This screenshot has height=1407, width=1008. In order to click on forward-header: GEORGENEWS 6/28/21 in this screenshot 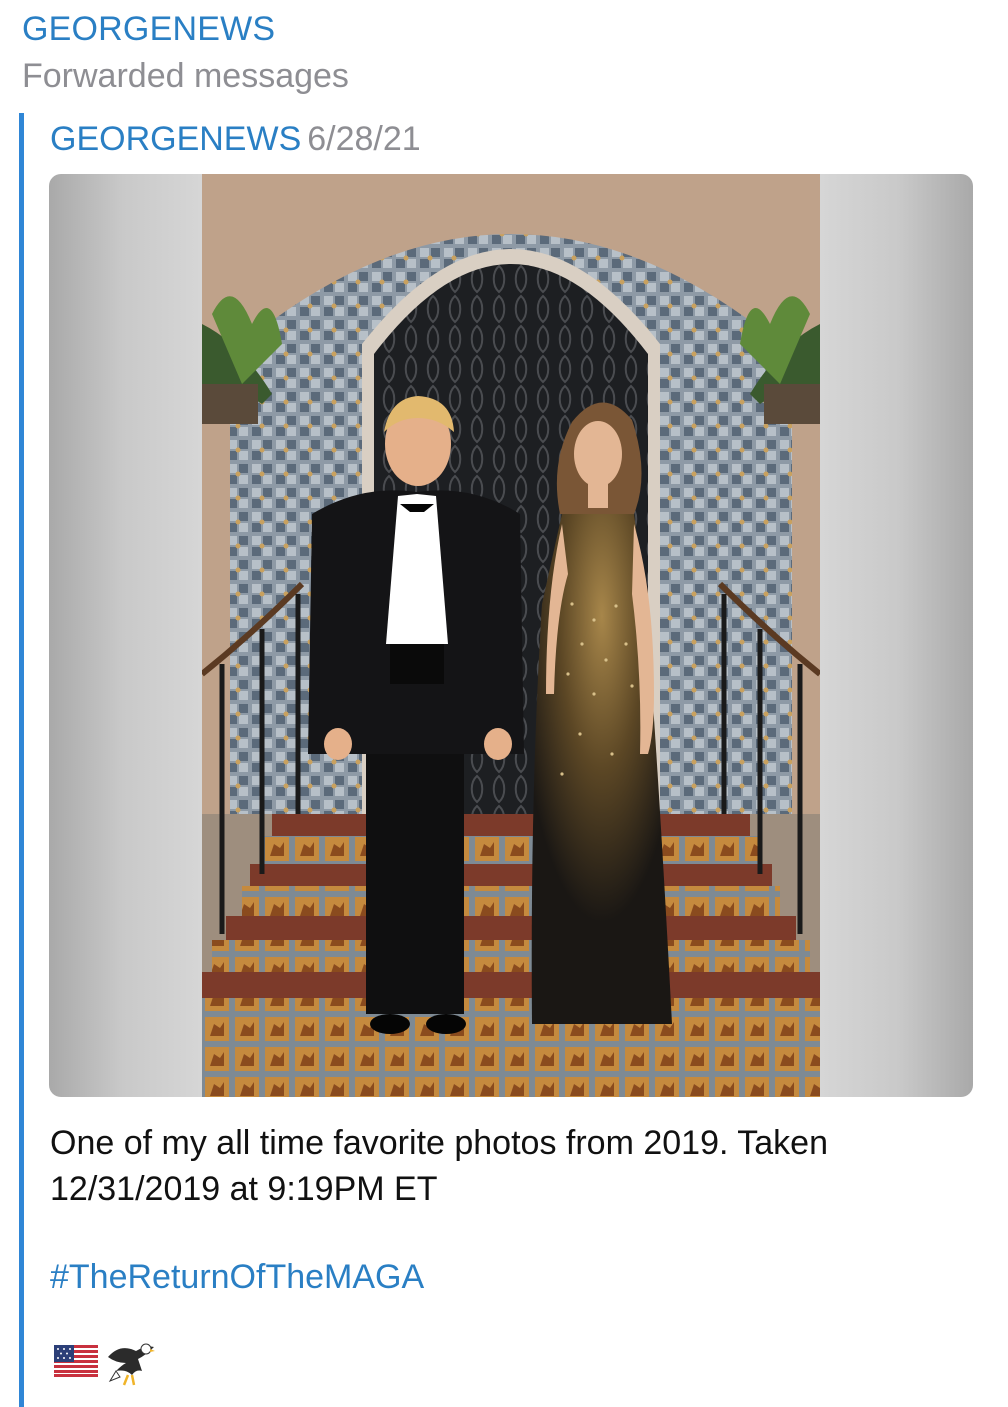, I will do `click(235, 139)`.